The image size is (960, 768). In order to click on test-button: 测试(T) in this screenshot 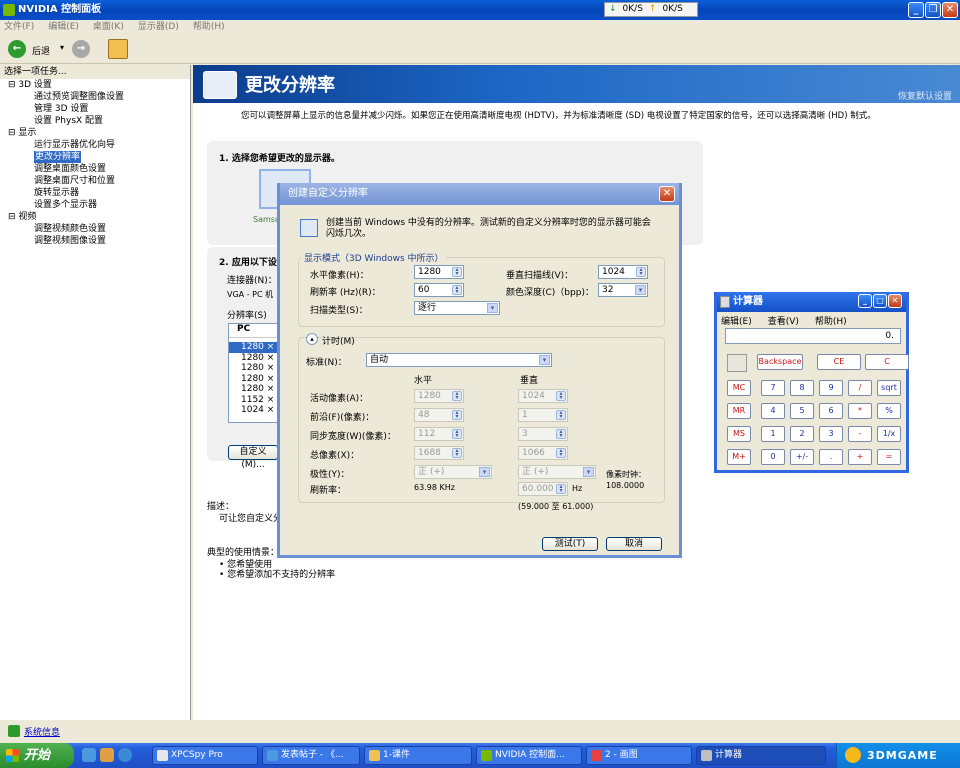, I will do `click(570, 544)`.